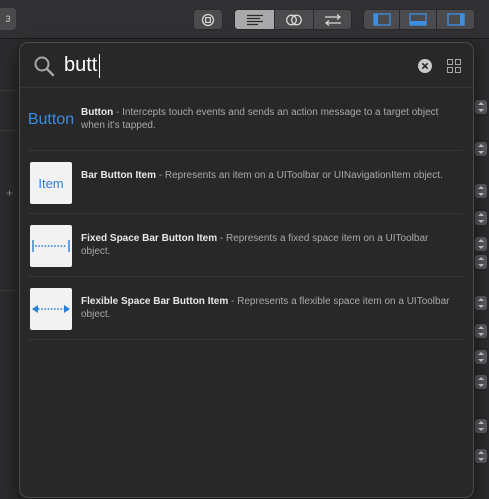 This screenshot has height=499, width=489. I want to click on item-title: Button, so click(97, 112).